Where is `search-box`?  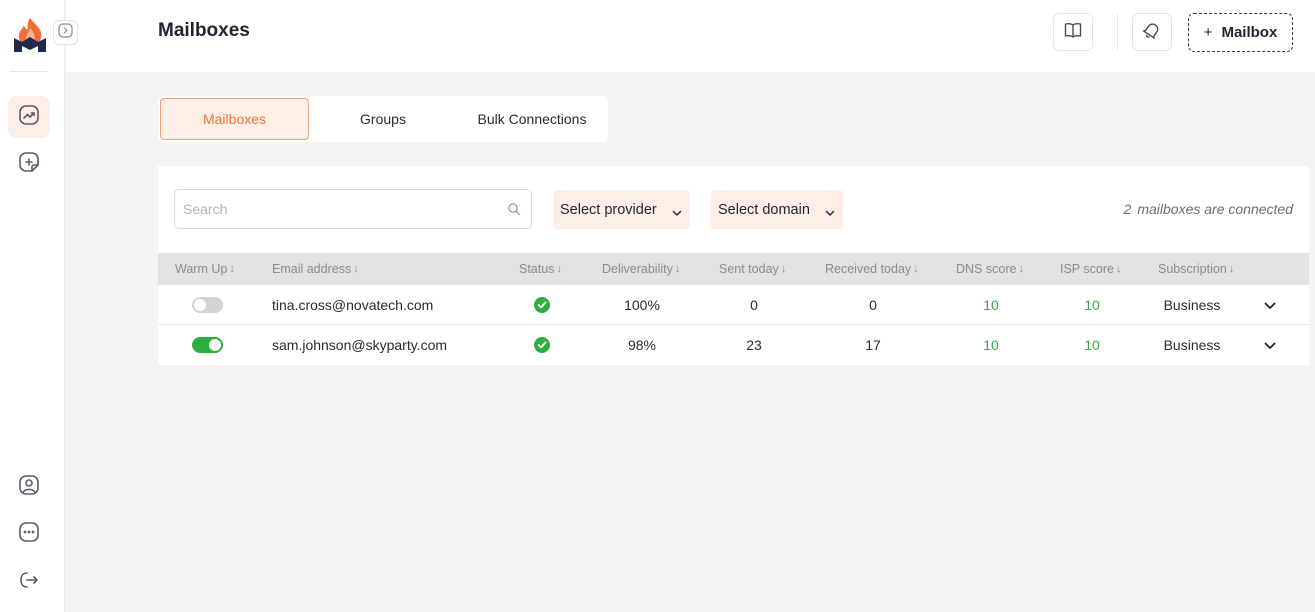 search-box is located at coordinates (353, 209).